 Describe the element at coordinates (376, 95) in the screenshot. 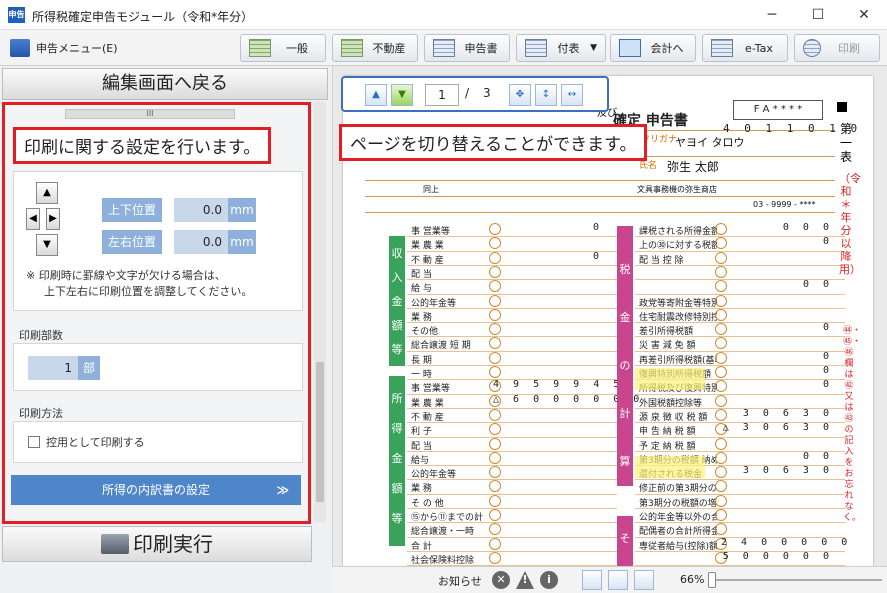

I see `prev-page-button: ▲` at that location.